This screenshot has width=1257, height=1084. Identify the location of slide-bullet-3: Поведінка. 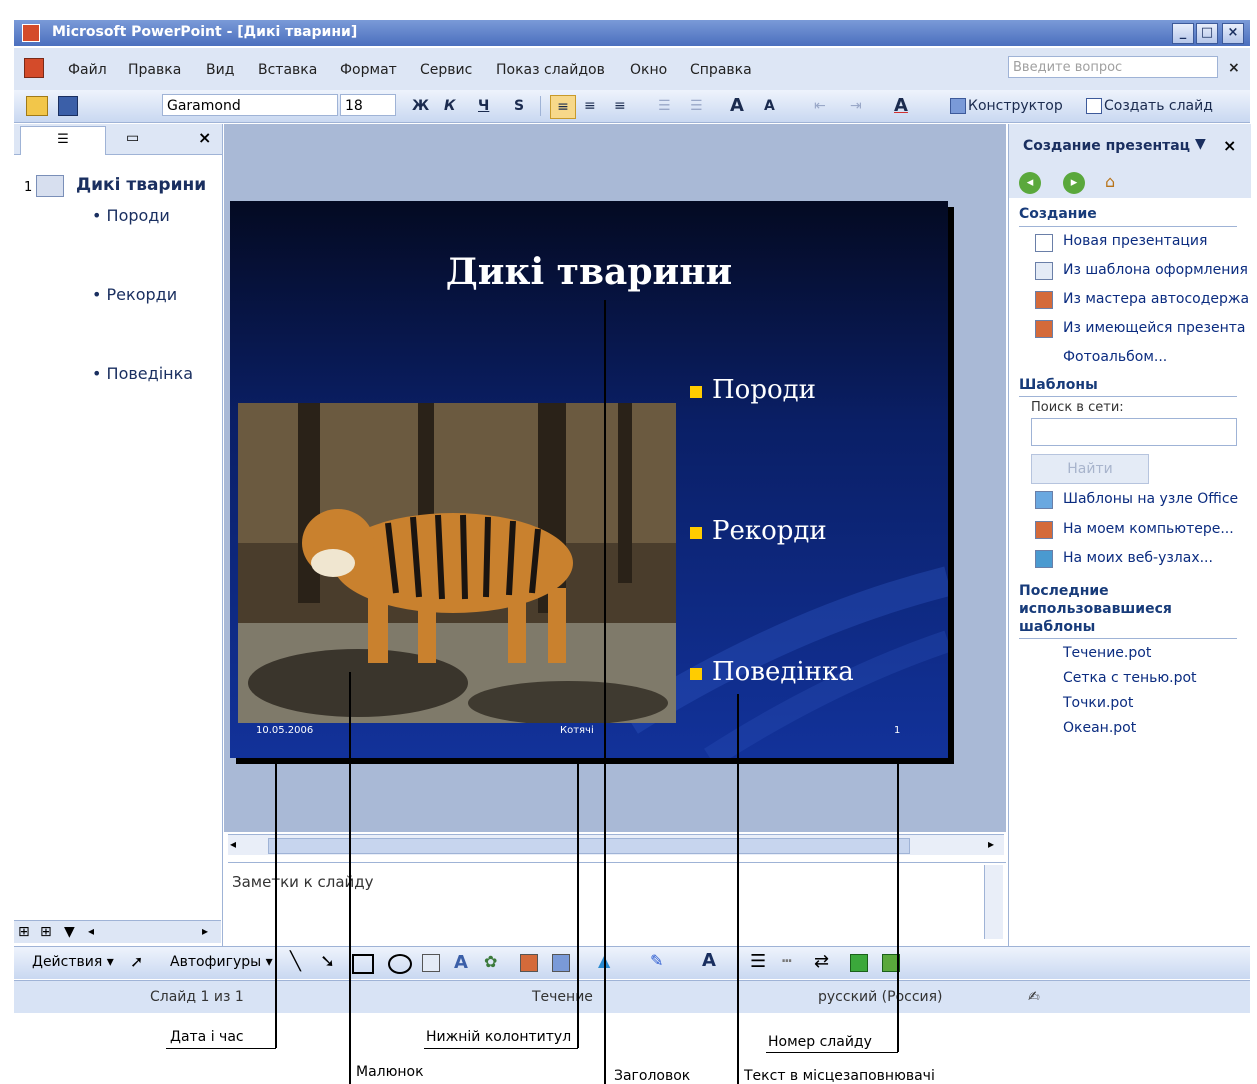
(772, 672).